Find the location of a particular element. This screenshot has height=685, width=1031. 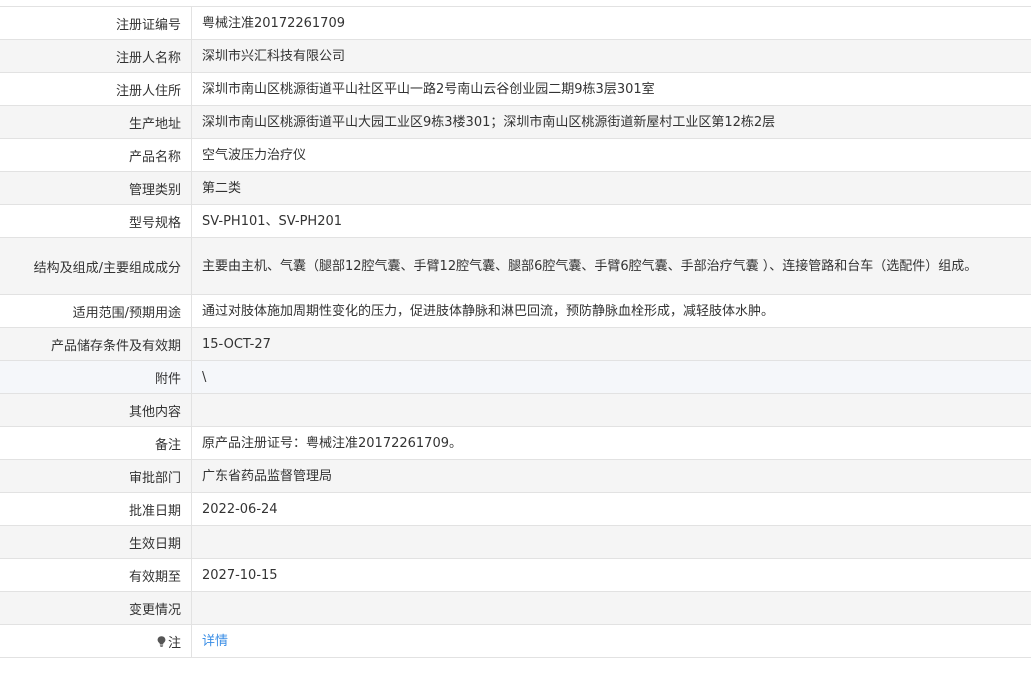

label-storage-validity: 产品储存条件及有效期 is located at coordinates (96, 344).